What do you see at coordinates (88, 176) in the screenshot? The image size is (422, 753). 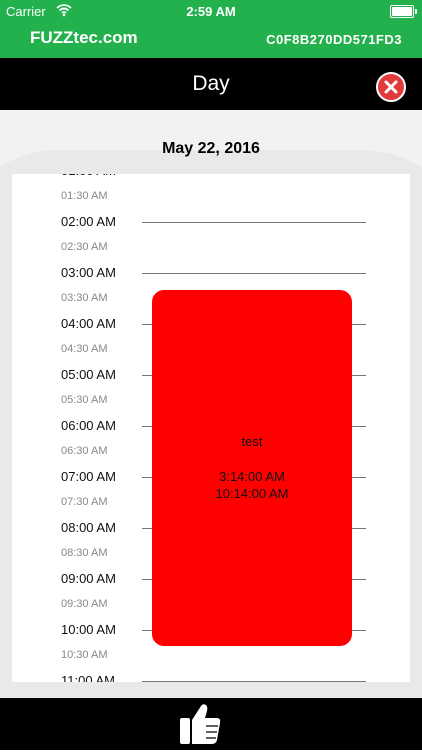 I see `hour-label: 01:00 AM` at bounding box center [88, 176].